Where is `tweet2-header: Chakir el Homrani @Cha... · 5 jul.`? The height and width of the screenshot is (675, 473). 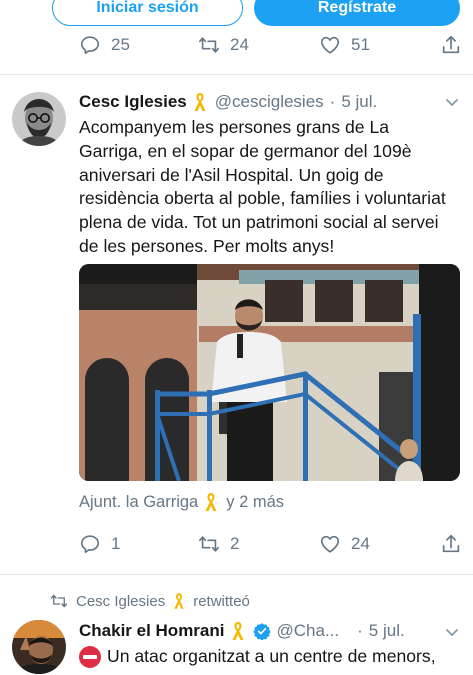 tweet2-header: Chakir el Homrani @Cha... · 5 jul. is located at coordinates (242, 631).